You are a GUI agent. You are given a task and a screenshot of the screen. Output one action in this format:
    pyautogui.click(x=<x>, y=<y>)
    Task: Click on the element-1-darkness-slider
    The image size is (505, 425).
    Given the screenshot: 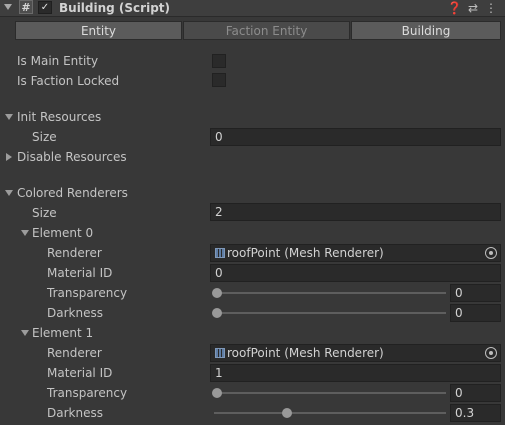 What is the action you would take?
    pyautogui.click(x=330, y=413)
    